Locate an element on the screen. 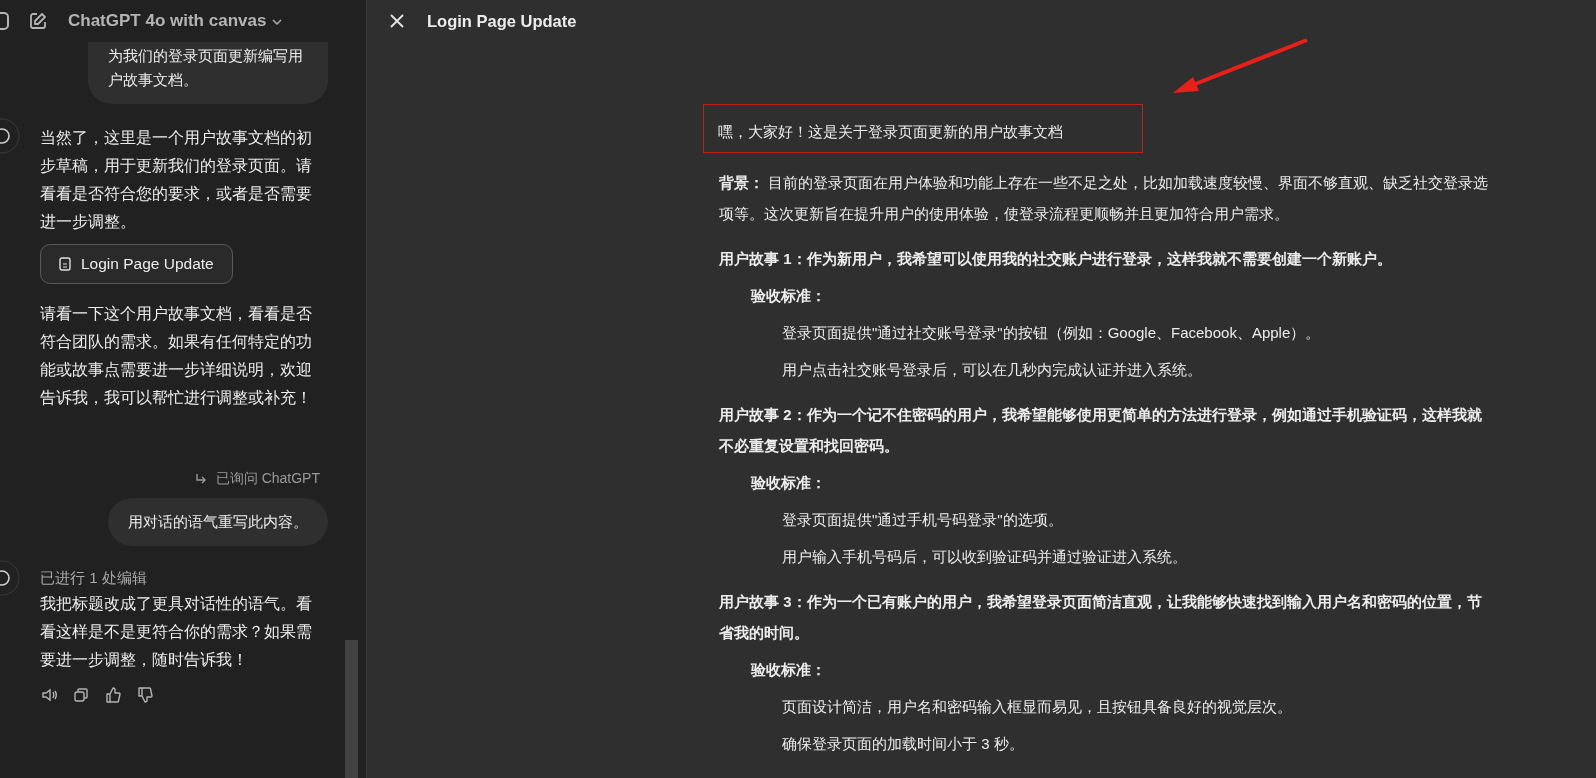  thumbs-up-icon is located at coordinates (113, 695).